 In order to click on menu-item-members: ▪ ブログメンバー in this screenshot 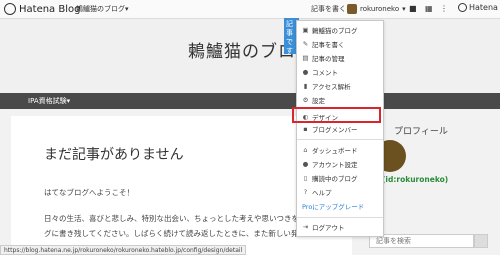, I will do `click(340, 128)`.